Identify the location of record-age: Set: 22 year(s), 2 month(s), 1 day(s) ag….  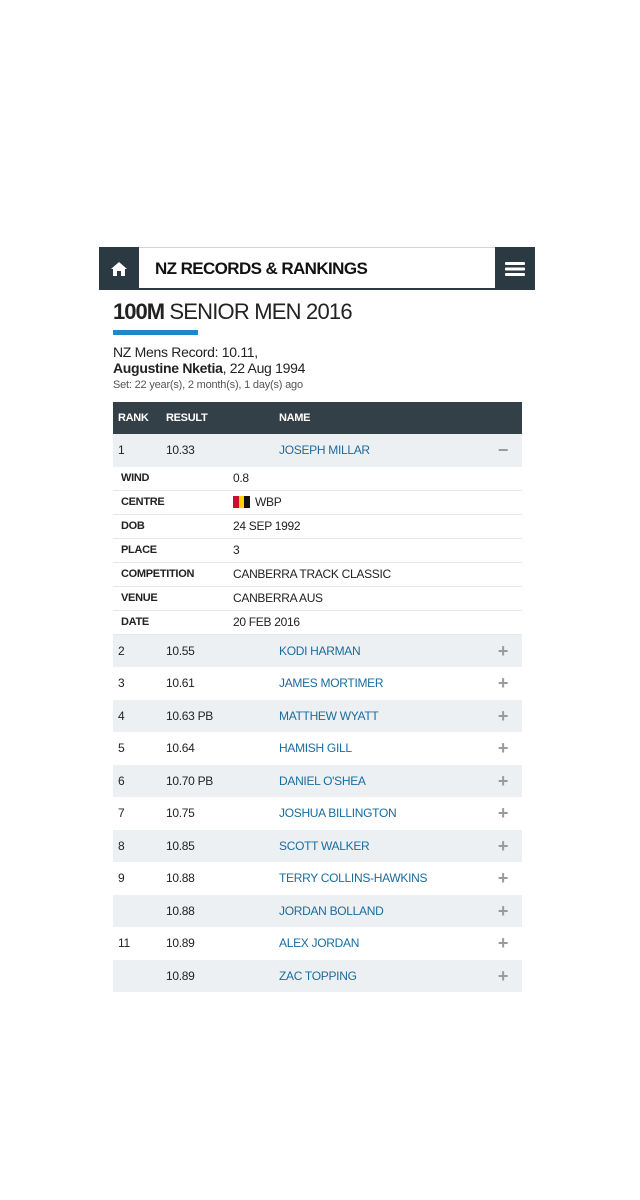
(208, 385).